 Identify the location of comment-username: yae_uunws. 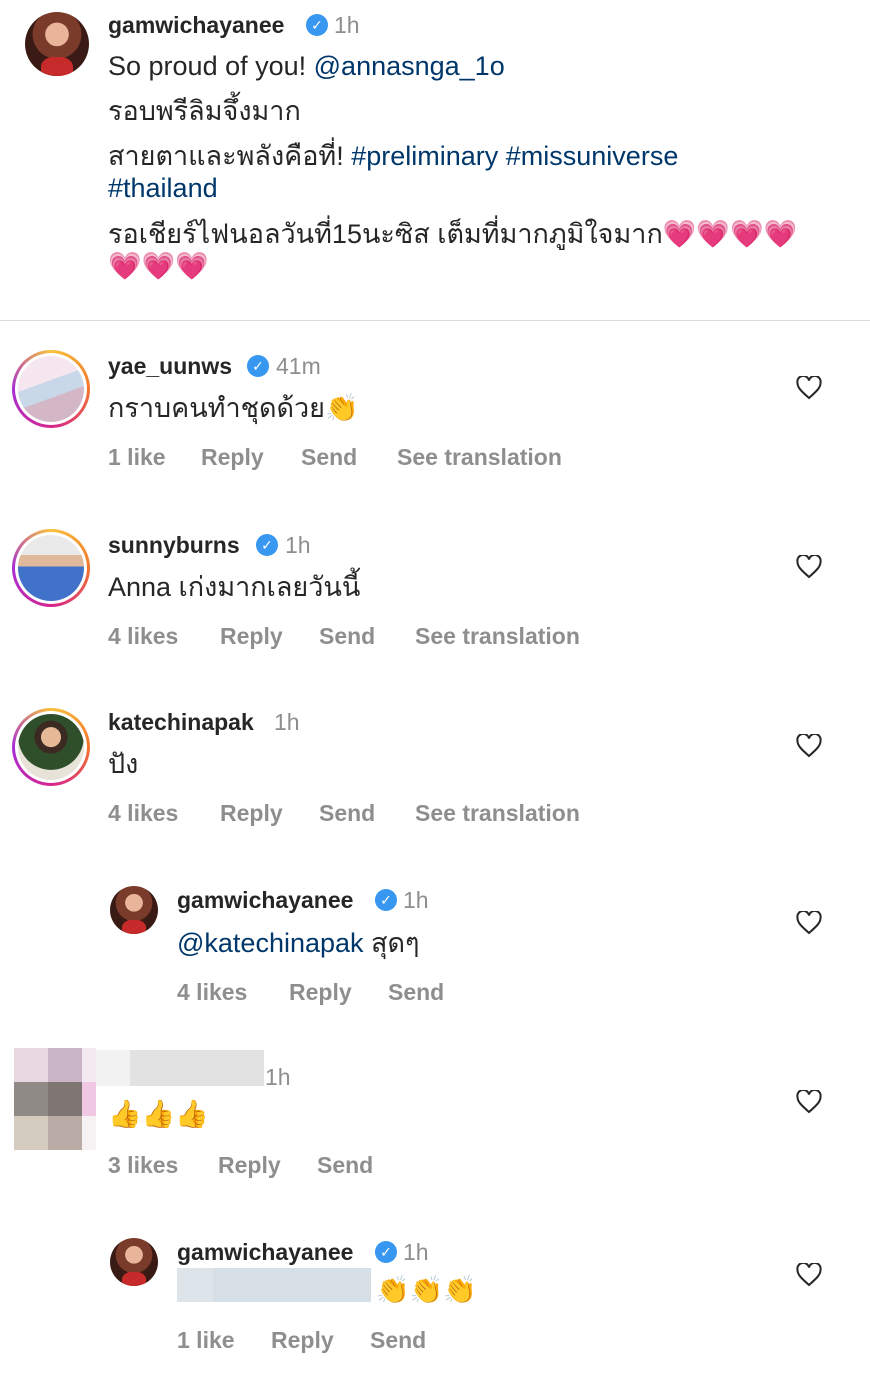
(170, 366).